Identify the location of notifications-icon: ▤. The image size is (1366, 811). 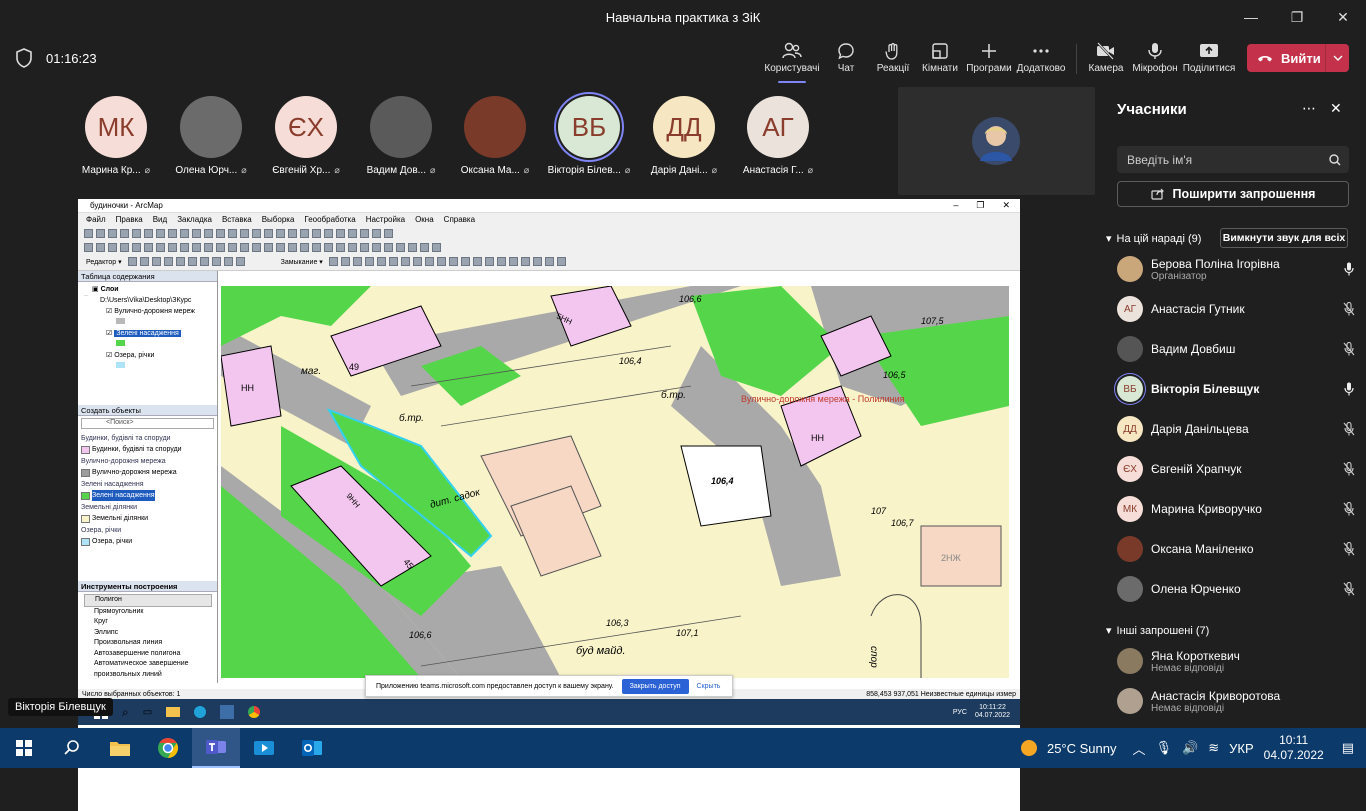
(1348, 748).